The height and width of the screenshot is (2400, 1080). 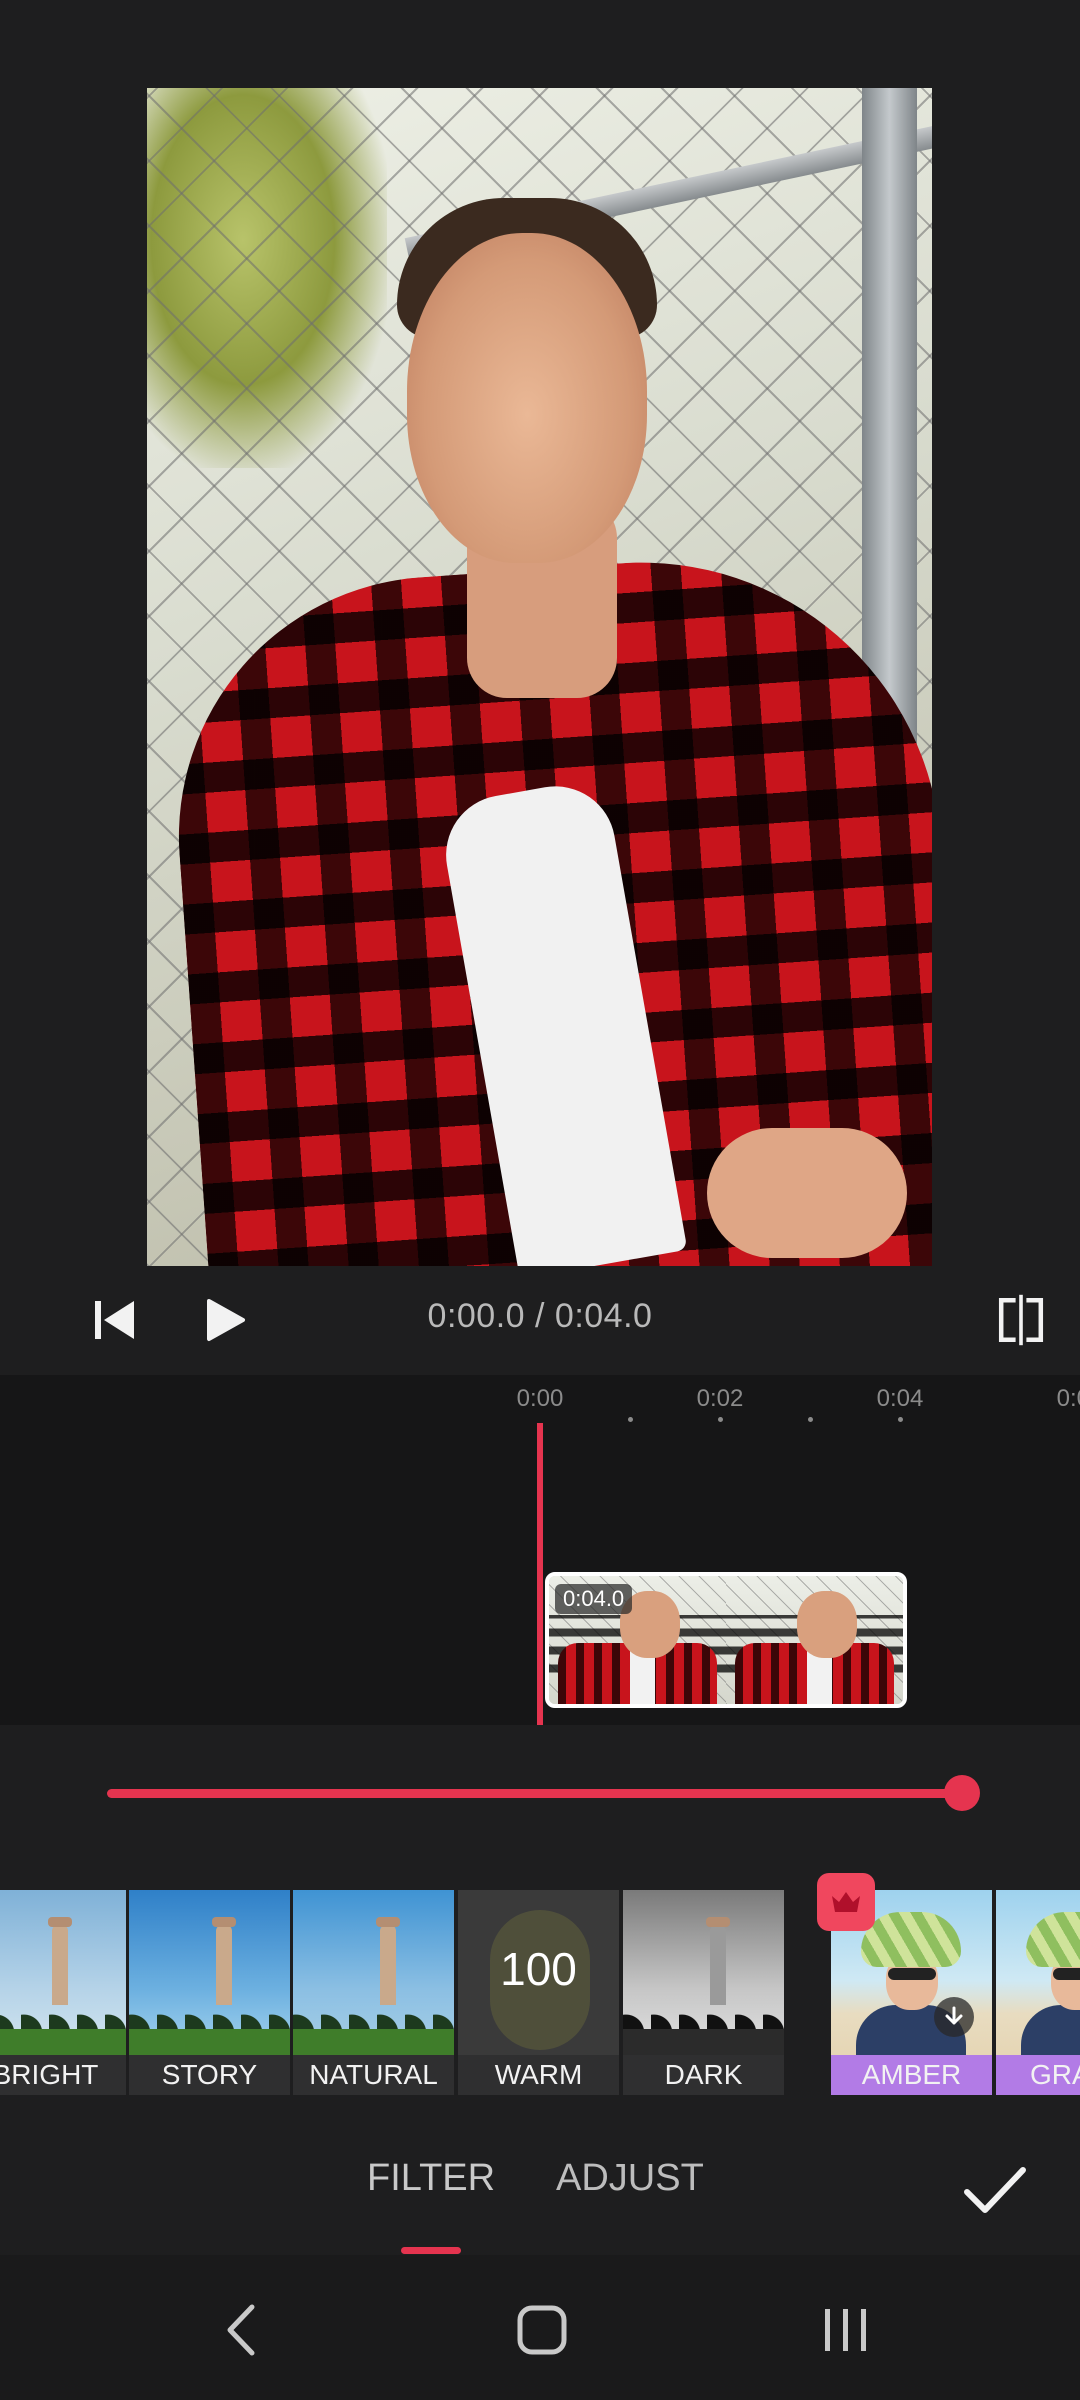 What do you see at coordinates (540, 2195) in the screenshot?
I see `editor-tabs: FILTER ADJUST` at bounding box center [540, 2195].